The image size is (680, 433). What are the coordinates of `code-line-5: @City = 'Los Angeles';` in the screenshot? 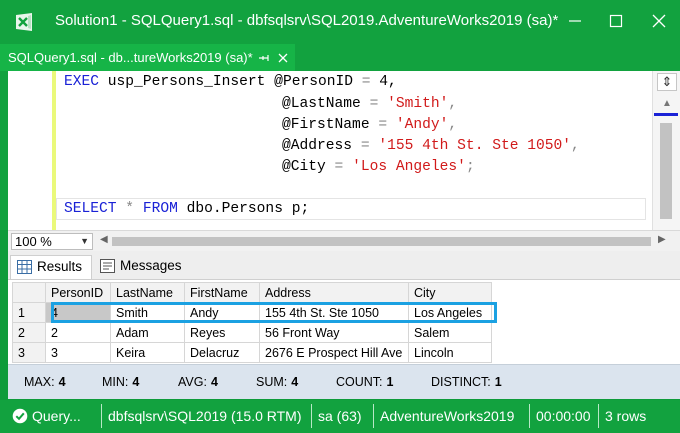 It's located at (378, 167).